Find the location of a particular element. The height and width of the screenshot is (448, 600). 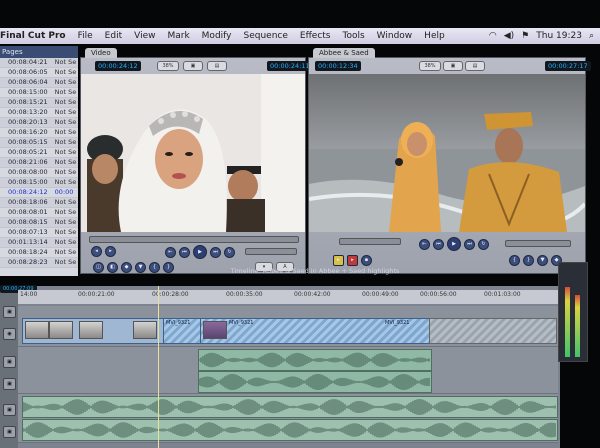

browser-row: 00:08:24:12 00:00 is located at coordinates (39, 193).